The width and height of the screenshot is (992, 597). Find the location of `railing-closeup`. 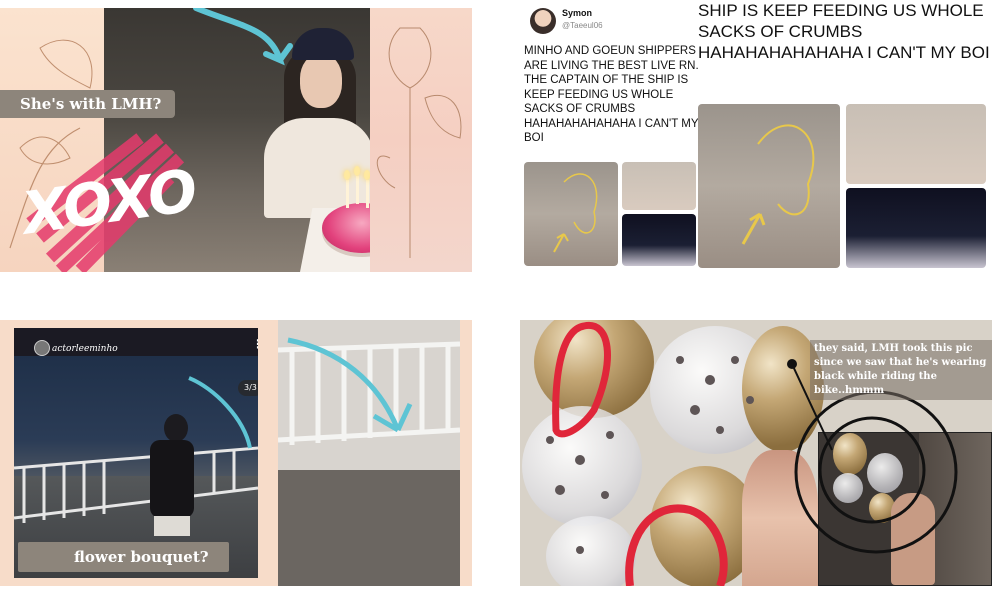

railing-closeup is located at coordinates (369, 453).